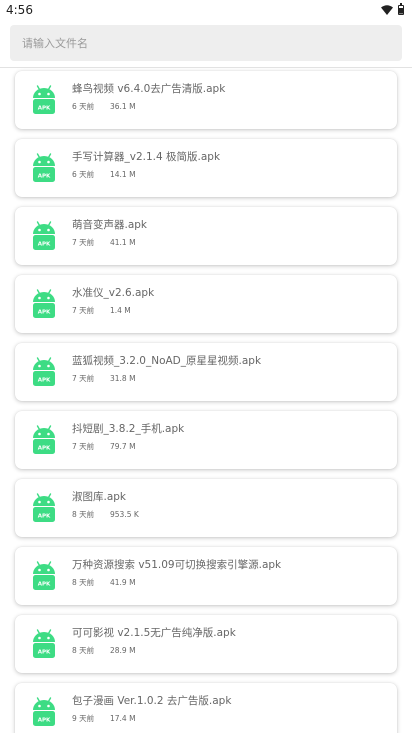 The height and width of the screenshot is (733, 412). I want to click on file-item: 可可影视 v2.1.5无广告纯净版.apk 8 天前 28.9 M, so click(206, 644).